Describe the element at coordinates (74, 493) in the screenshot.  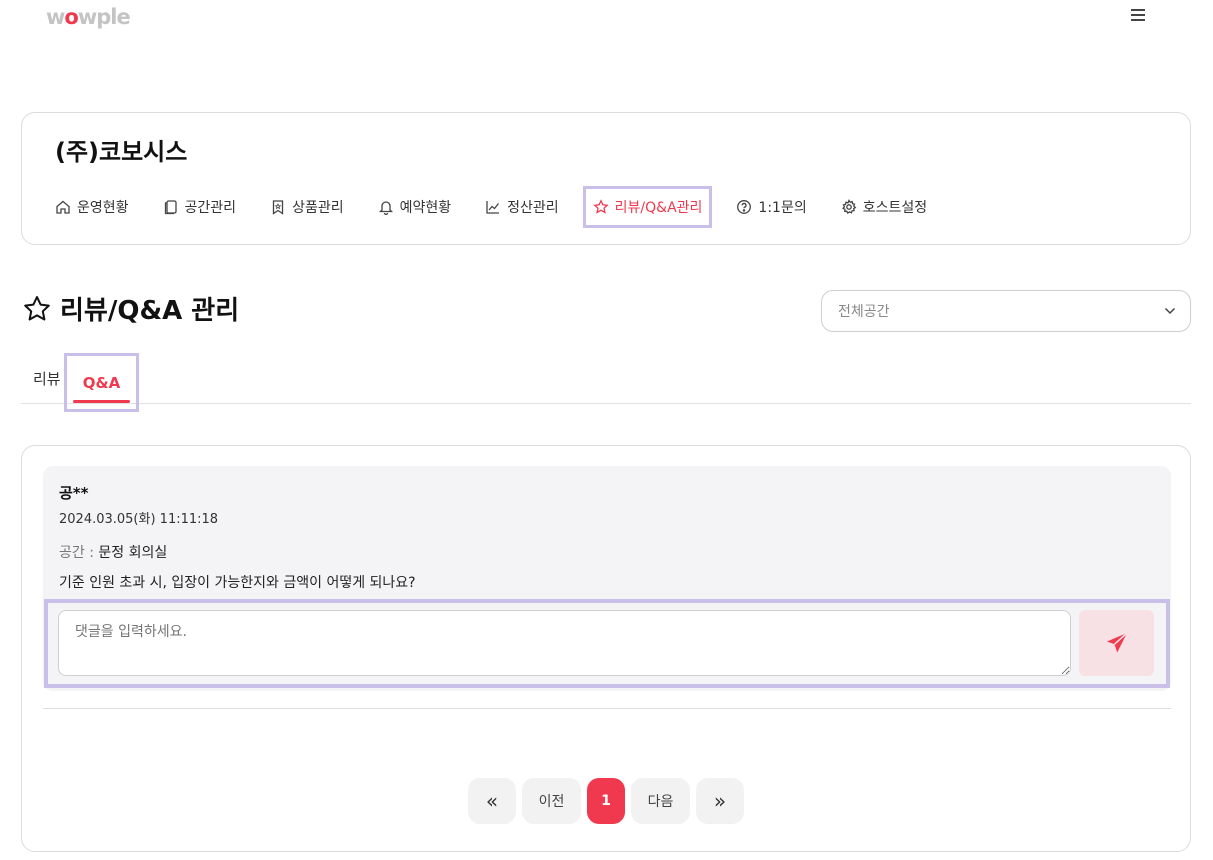
I see `qa-author: 공**` at that location.